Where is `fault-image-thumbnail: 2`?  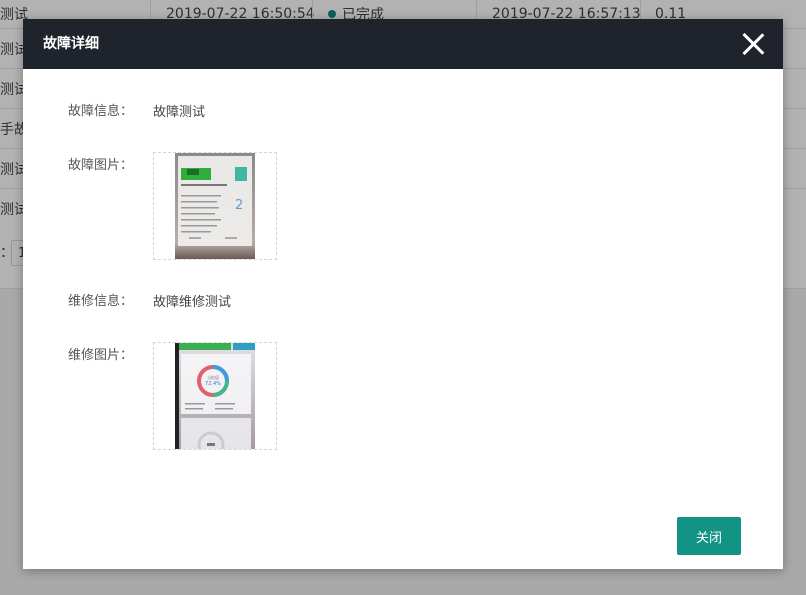
fault-image-thumbnail: 2 is located at coordinates (215, 206).